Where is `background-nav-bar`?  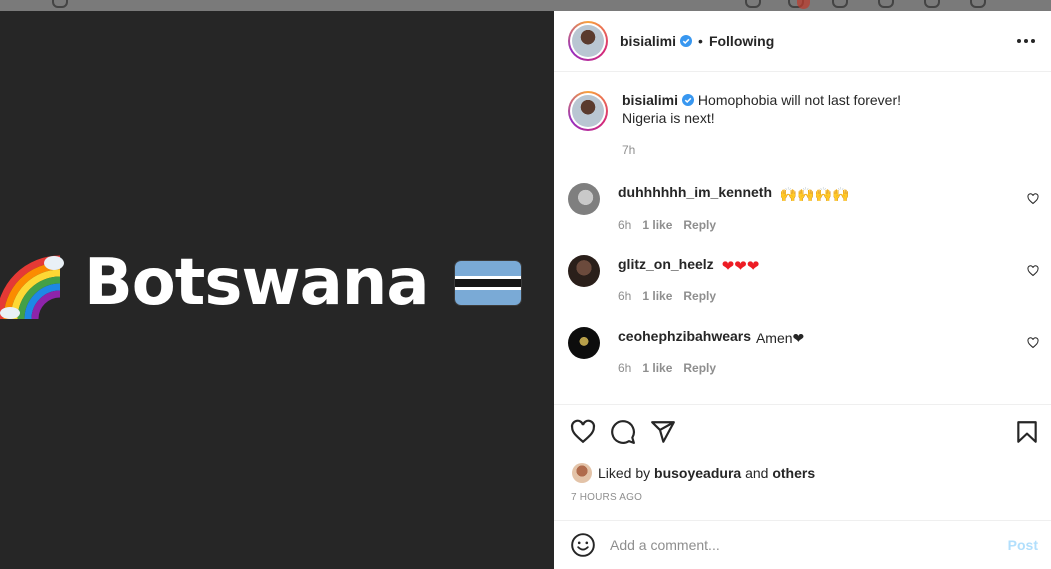 background-nav-bar is located at coordinates (525, 5).